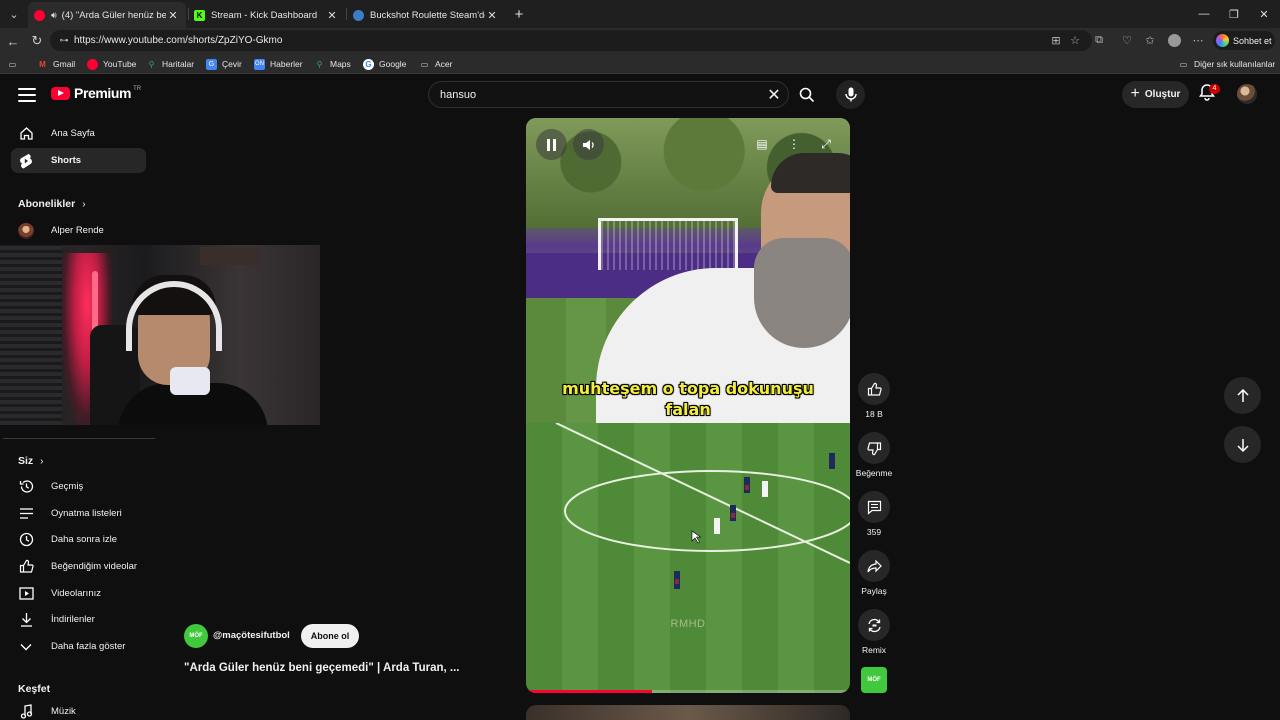 This screenshot has height=720, width=1280. Describe the element at coordinates (37, 41) in the screenshot. I see `reload-icon: ↻` at that location.